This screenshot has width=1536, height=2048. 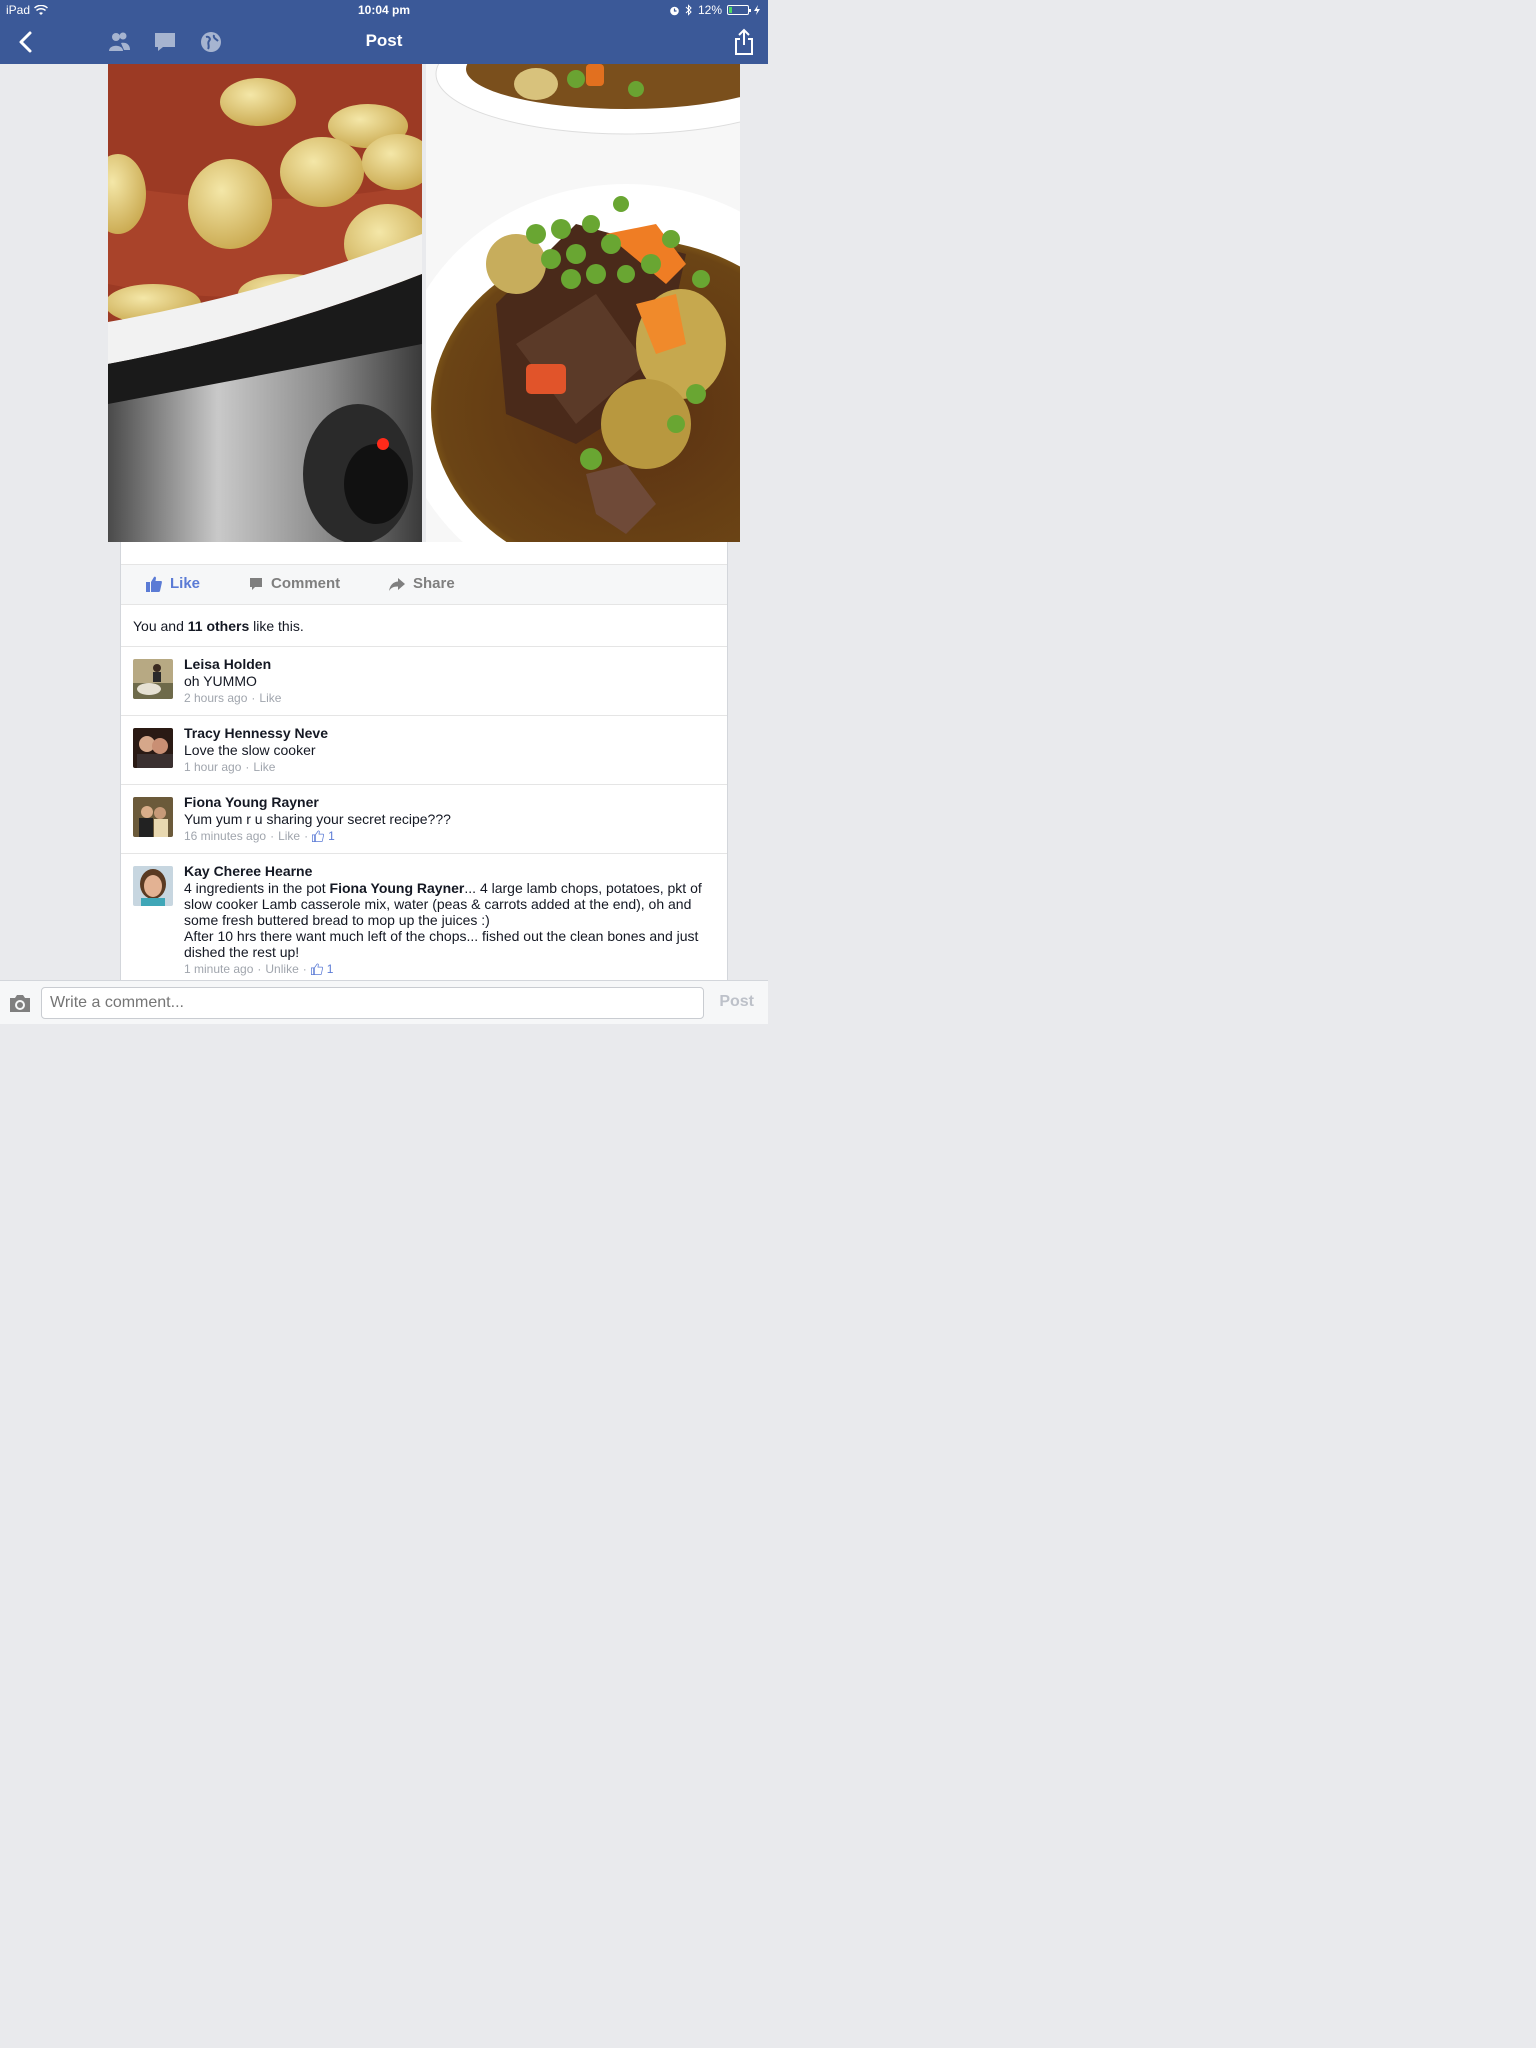 I want to click on top-bar: iPad 10:04 pm 12% Post, so click(x=384, y=32).